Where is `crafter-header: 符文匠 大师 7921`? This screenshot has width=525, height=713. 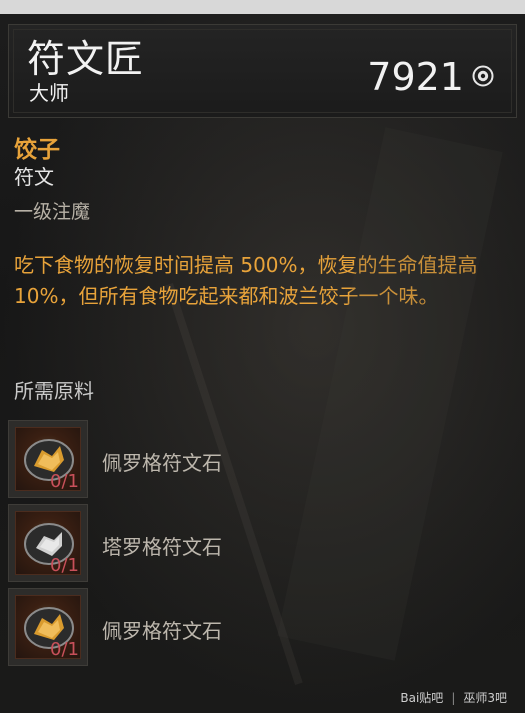
crafter-header: 符文匠 大师 7921 is located at coordinates (262, 71).